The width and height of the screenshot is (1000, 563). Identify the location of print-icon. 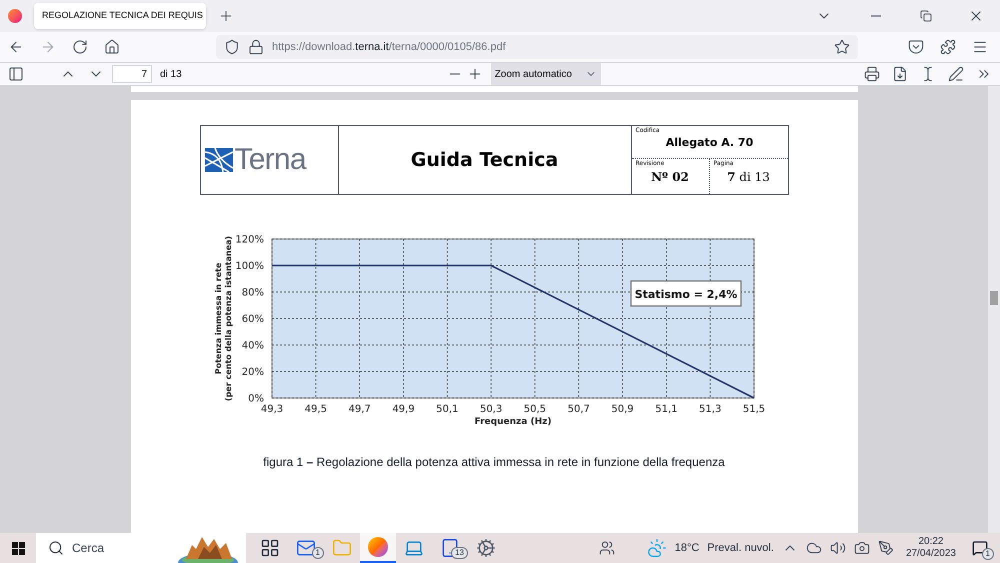
(872, 74).